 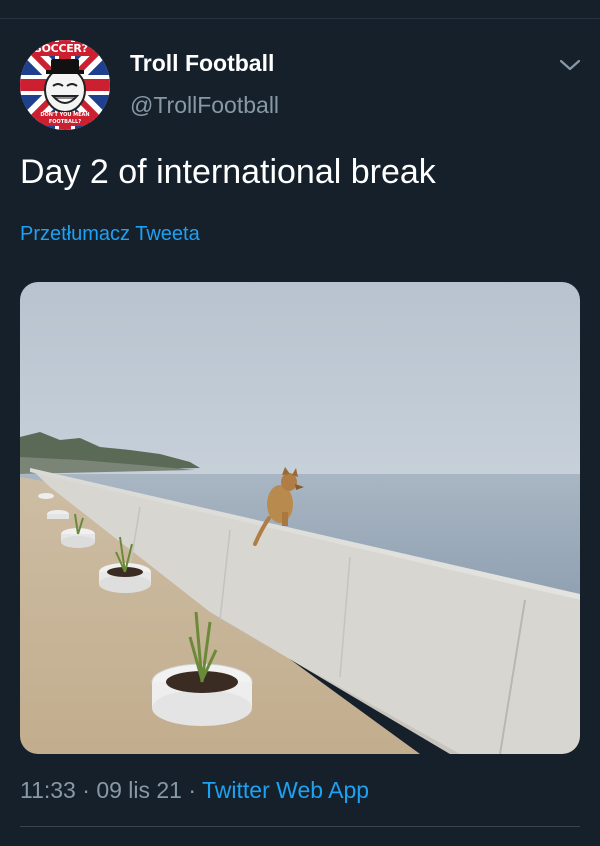 I want to click on author-handle: @TrollFootball, so click(x=204, y=105).